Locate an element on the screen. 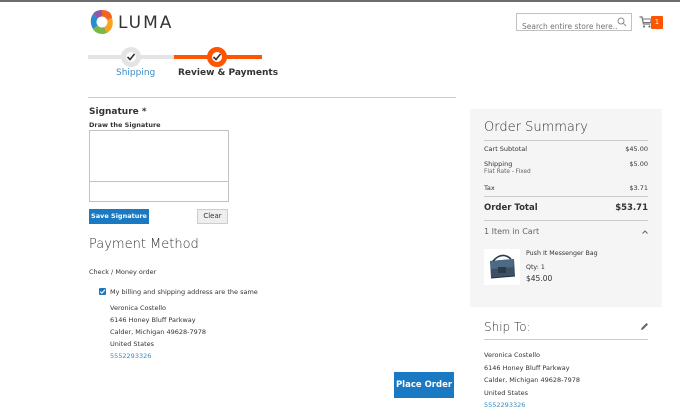  product-name: Push It Messenger Bag is located at coordinates (562, 253).